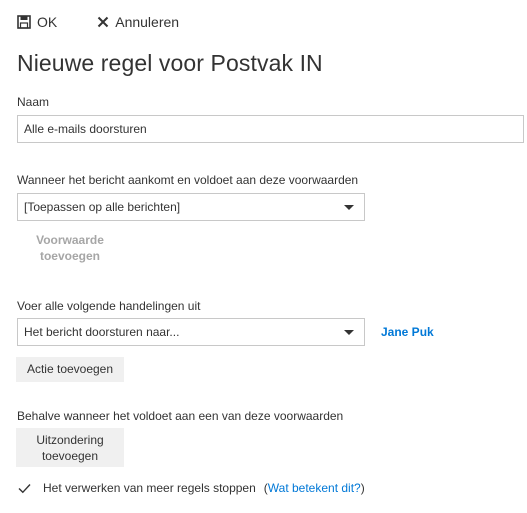 This screenshot has height=513, width=527. I want to click on help-close-paren: ), so click(362, 488).